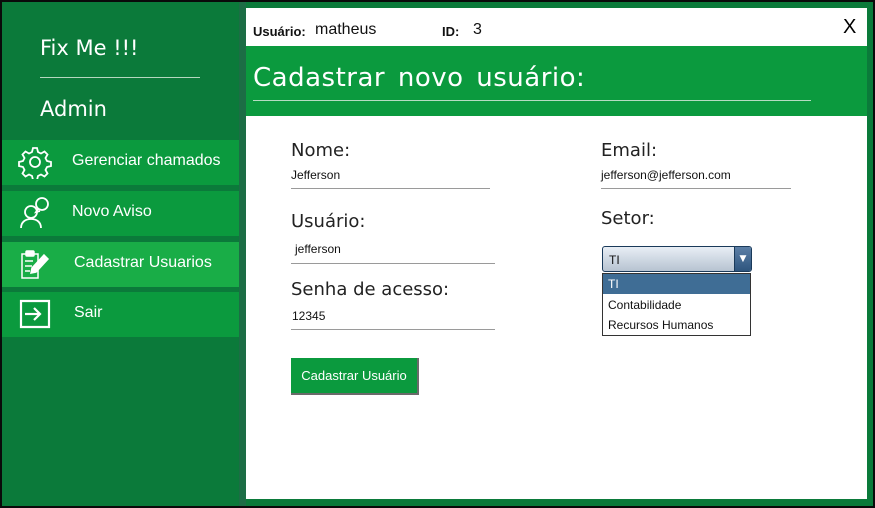  What do you see at coordinates (390, 188) in the screenshot?
I see `nome-field-underline` at bounding box center [390, 188].